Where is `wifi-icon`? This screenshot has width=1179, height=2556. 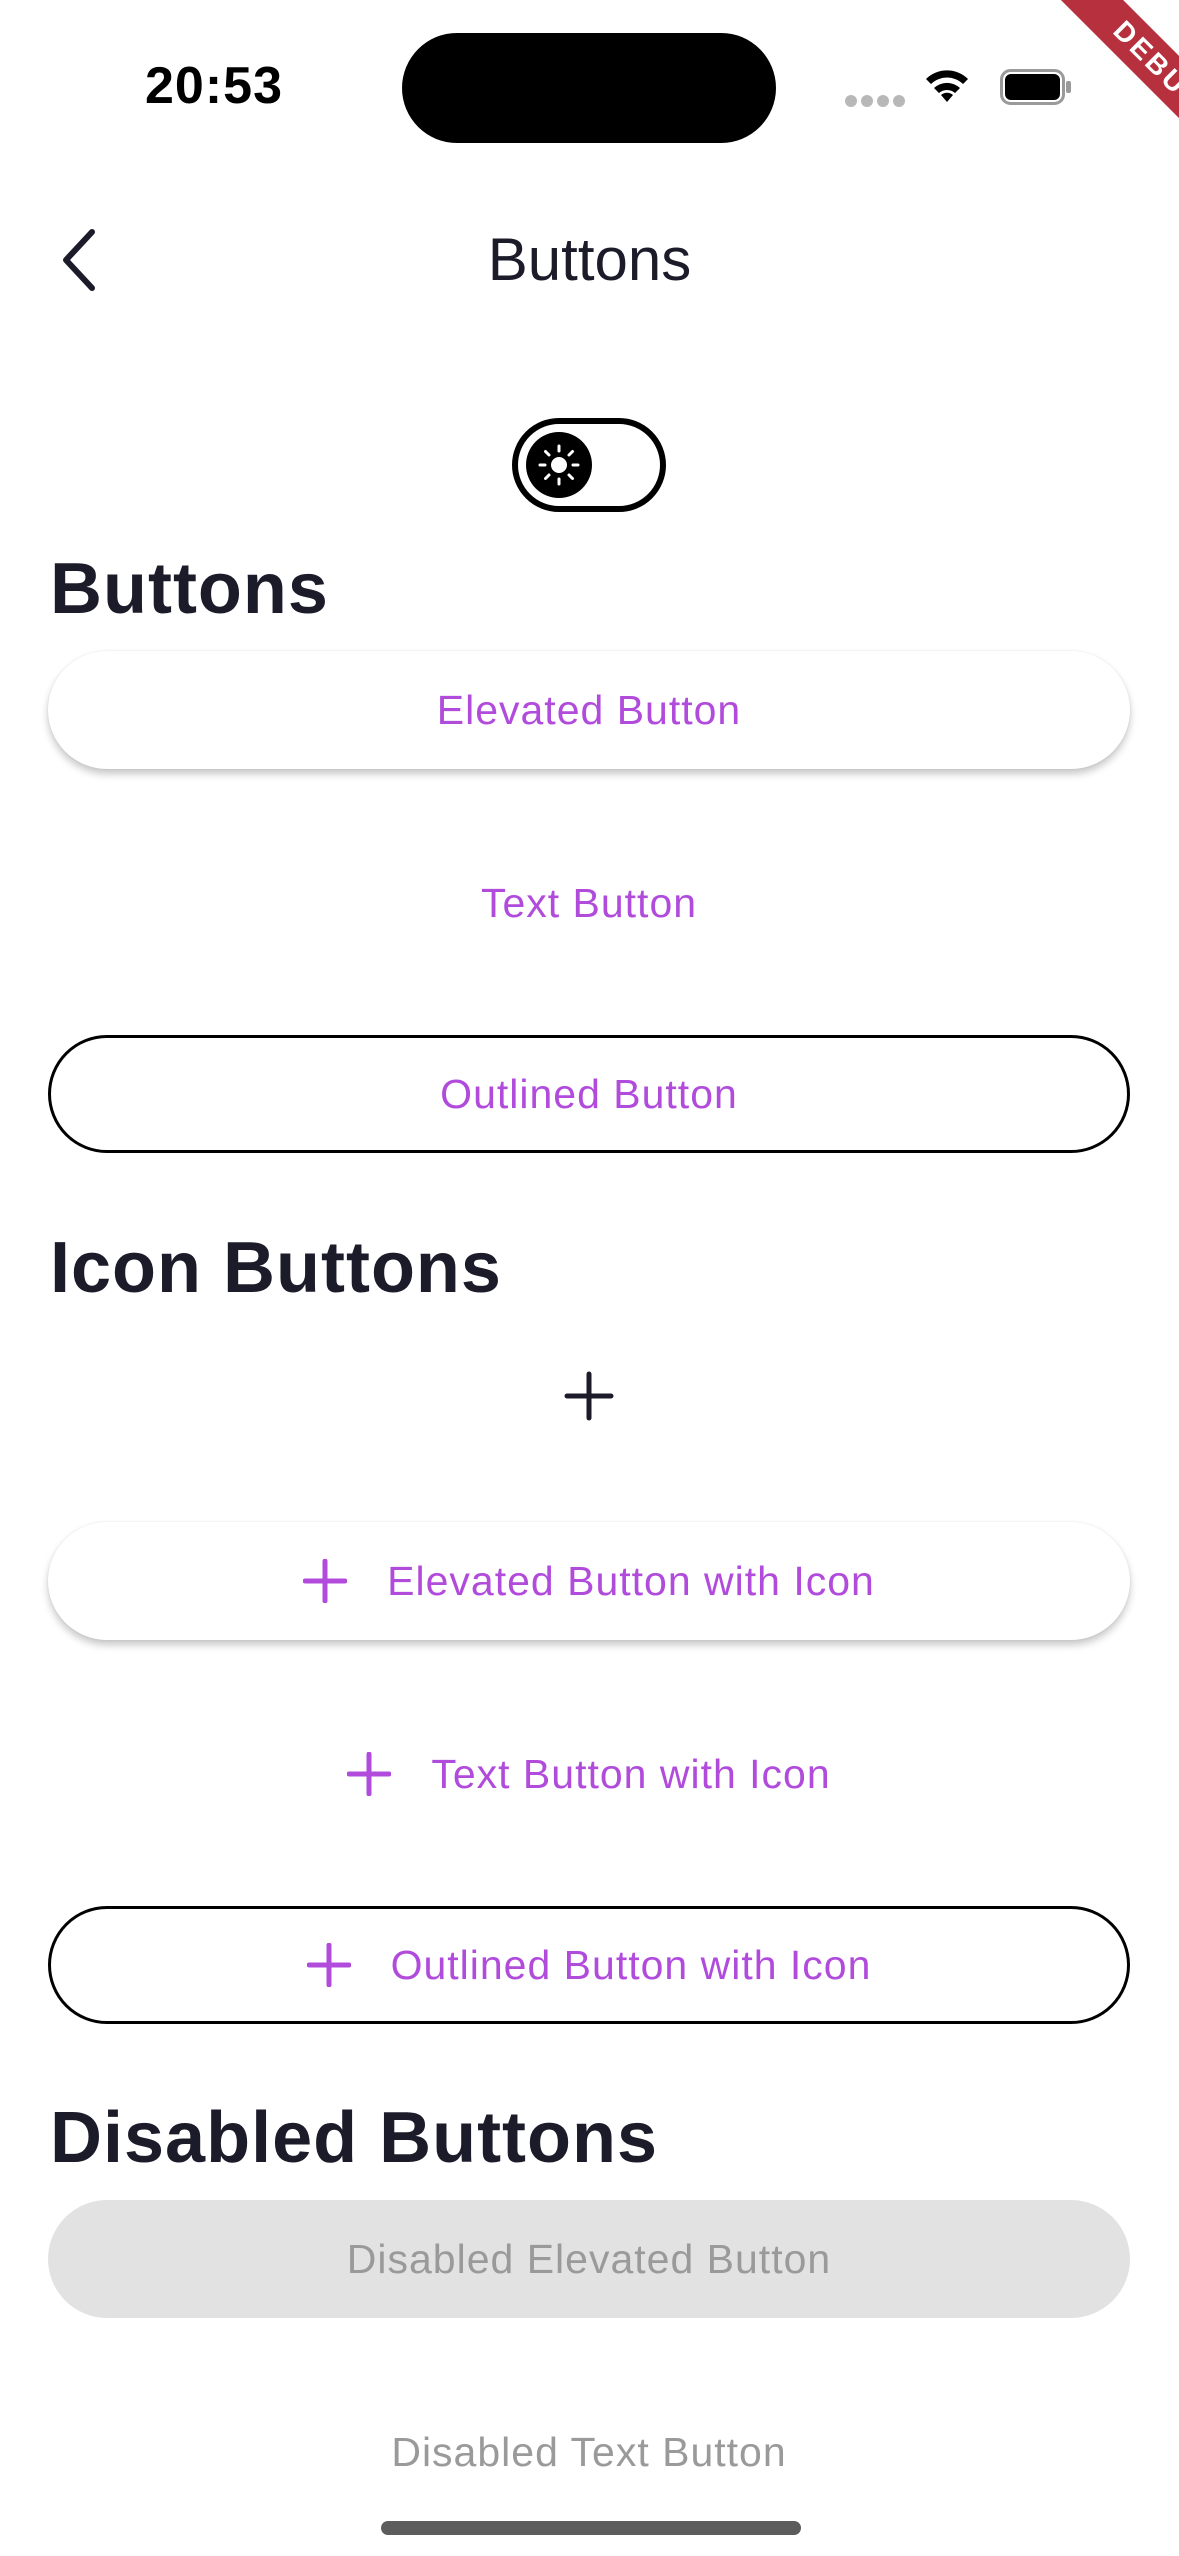 wifi-icon is located at coordinates (947, 86).